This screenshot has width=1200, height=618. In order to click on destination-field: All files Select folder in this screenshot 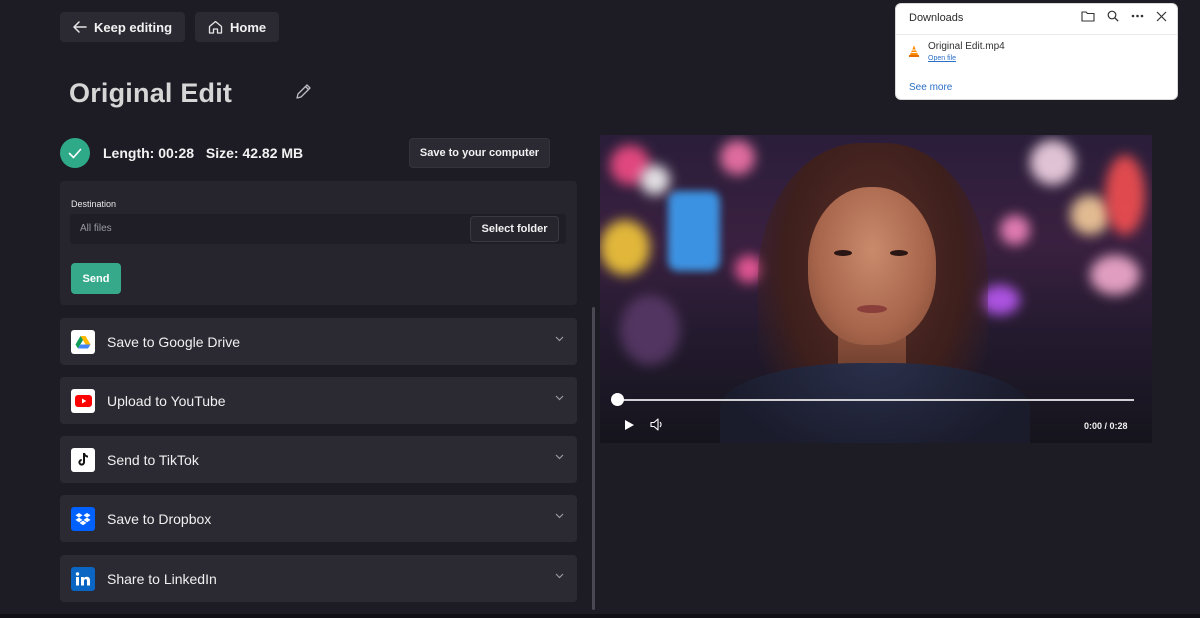, I will do `click(318, 229)`.